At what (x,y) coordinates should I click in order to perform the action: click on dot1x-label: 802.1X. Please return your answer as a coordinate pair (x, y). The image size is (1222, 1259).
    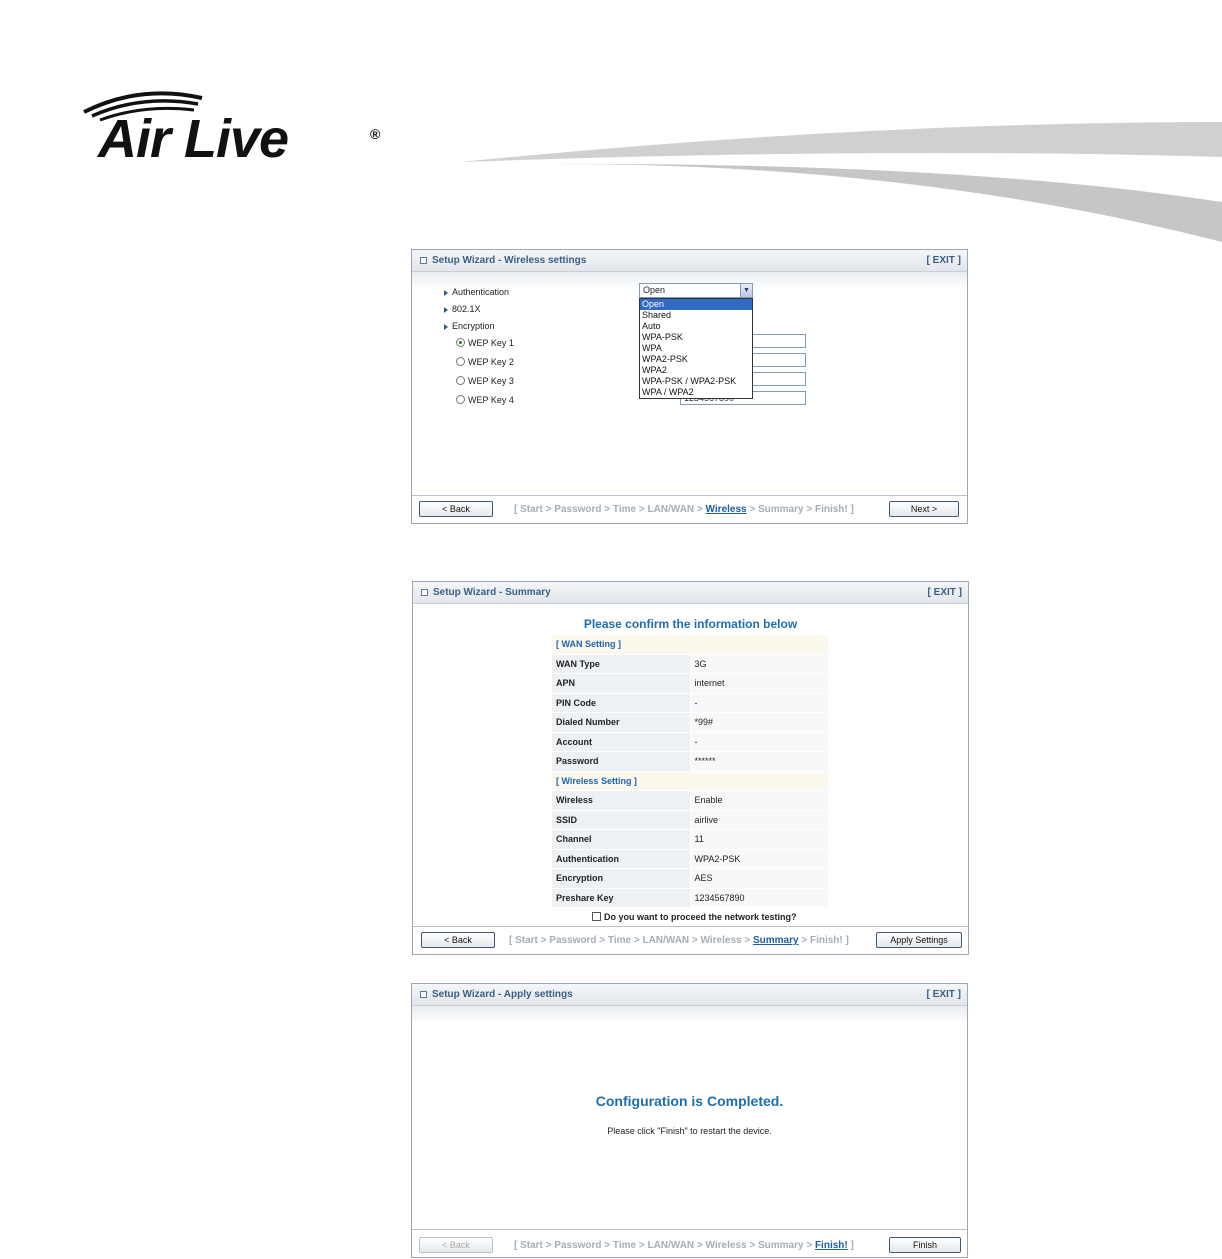
    Looking at the image, I should click on (466, 309).